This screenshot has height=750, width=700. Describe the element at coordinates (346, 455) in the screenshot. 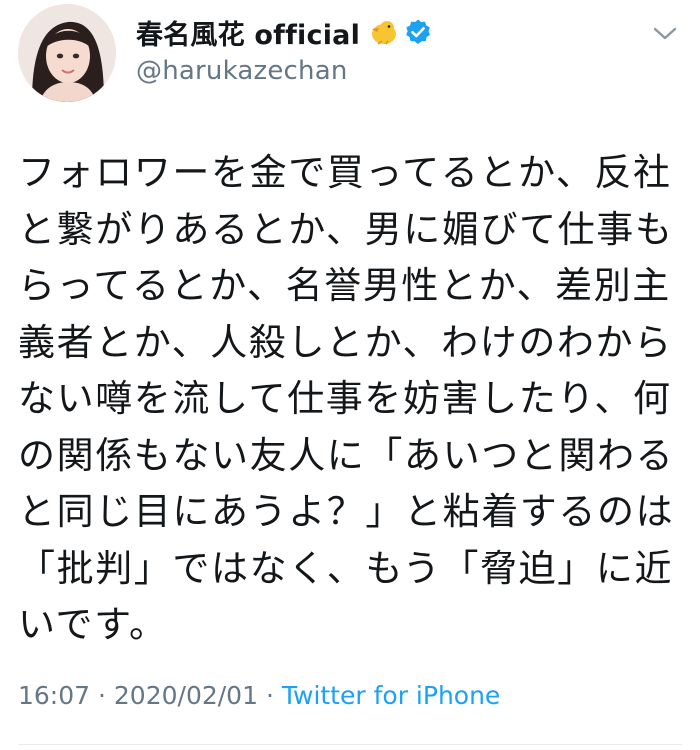

I see `tweet-text-line: の関係もない友人に「あいつと関わる` at that location.